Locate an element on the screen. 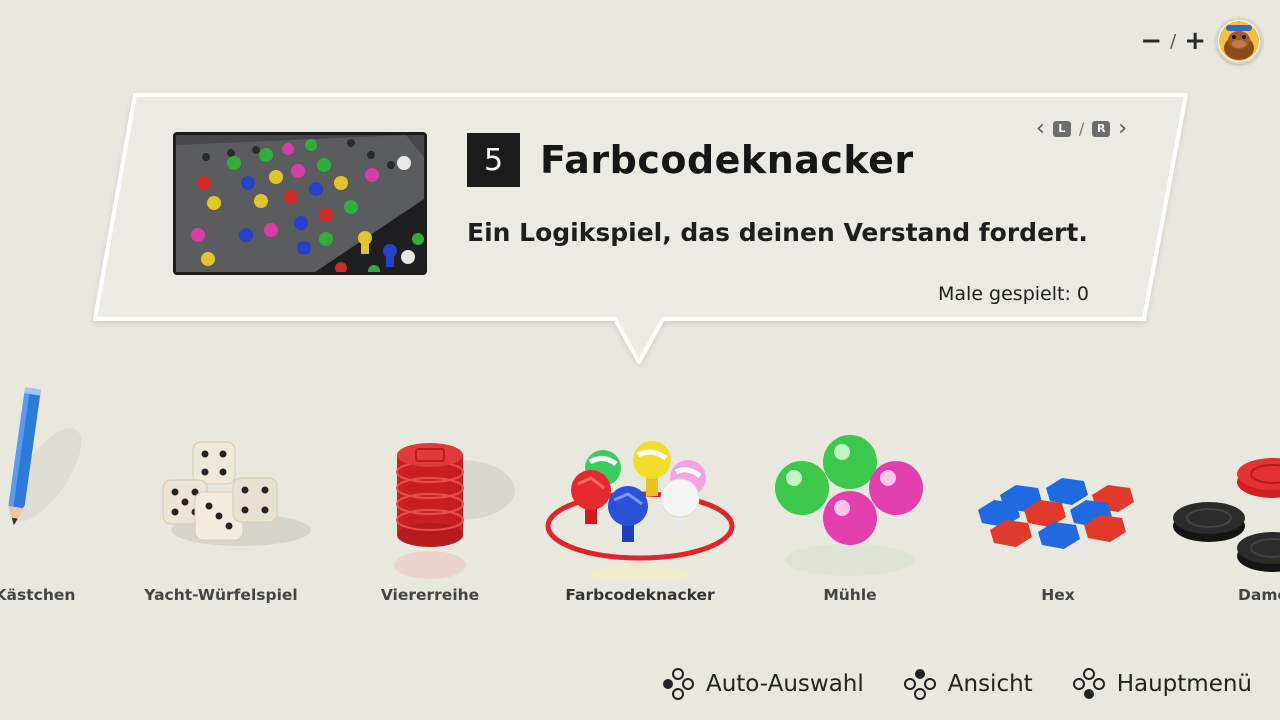 The image size is (1280, 720). dice-icon is located at coordinates (236, 493).